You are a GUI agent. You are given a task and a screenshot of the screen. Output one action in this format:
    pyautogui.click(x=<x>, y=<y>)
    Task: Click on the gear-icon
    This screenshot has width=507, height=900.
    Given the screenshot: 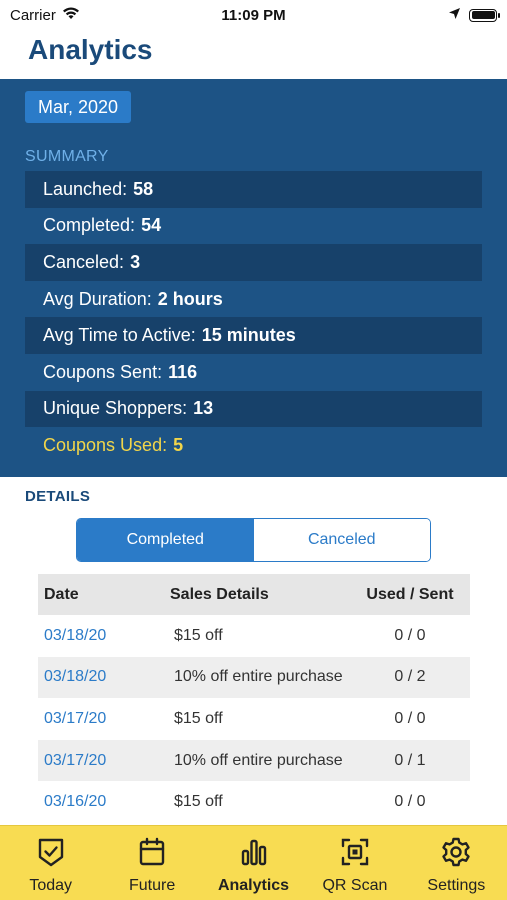 What is the action you would take?
    pyautogui.click(x=456, y=854)
    